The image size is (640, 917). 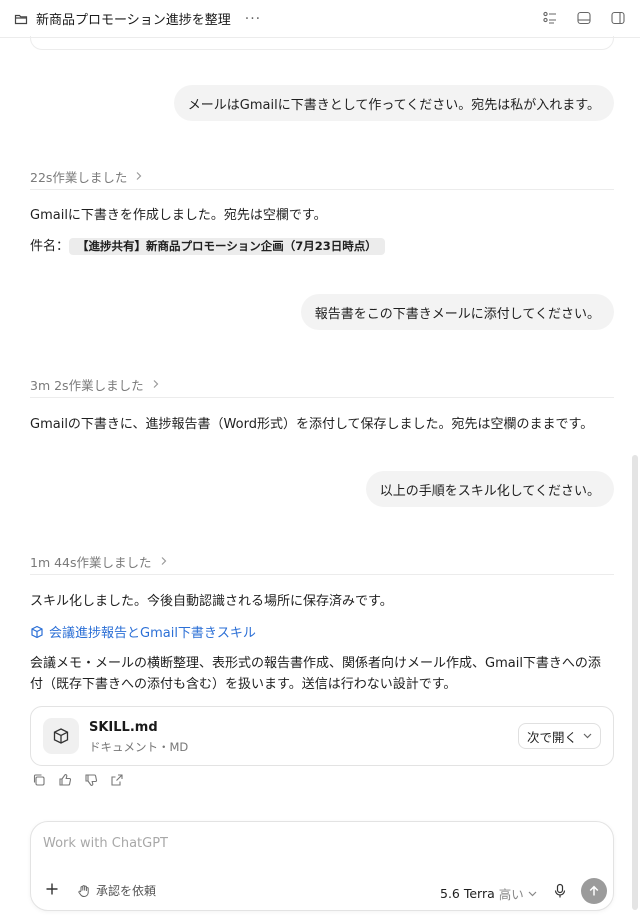 What do you see at coordinates (52, 889) in the screenshot?
I see `plus-icon` at bounding box center [52, 889].